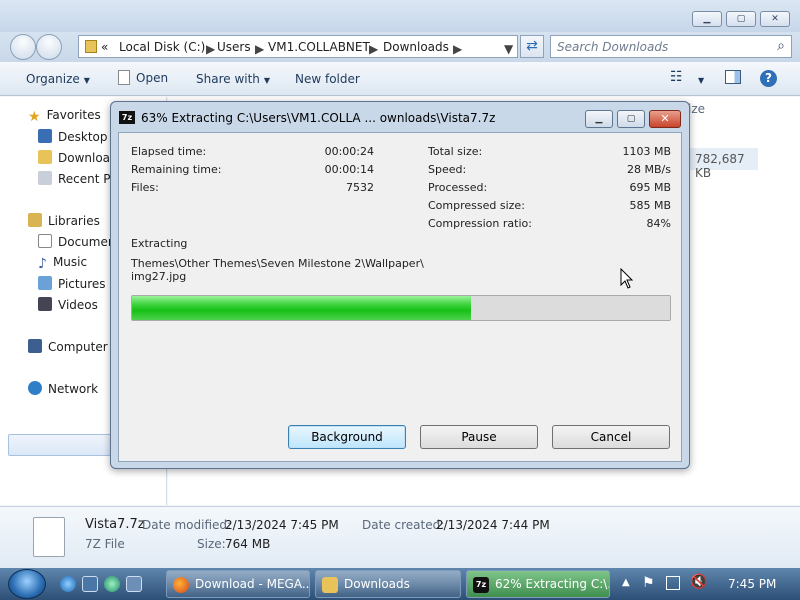 Image resolution: width=800 pixels, height=600 pixels. I want to click on details-created-value: 2/13/2024 7:44 PM, so click(493, 525).